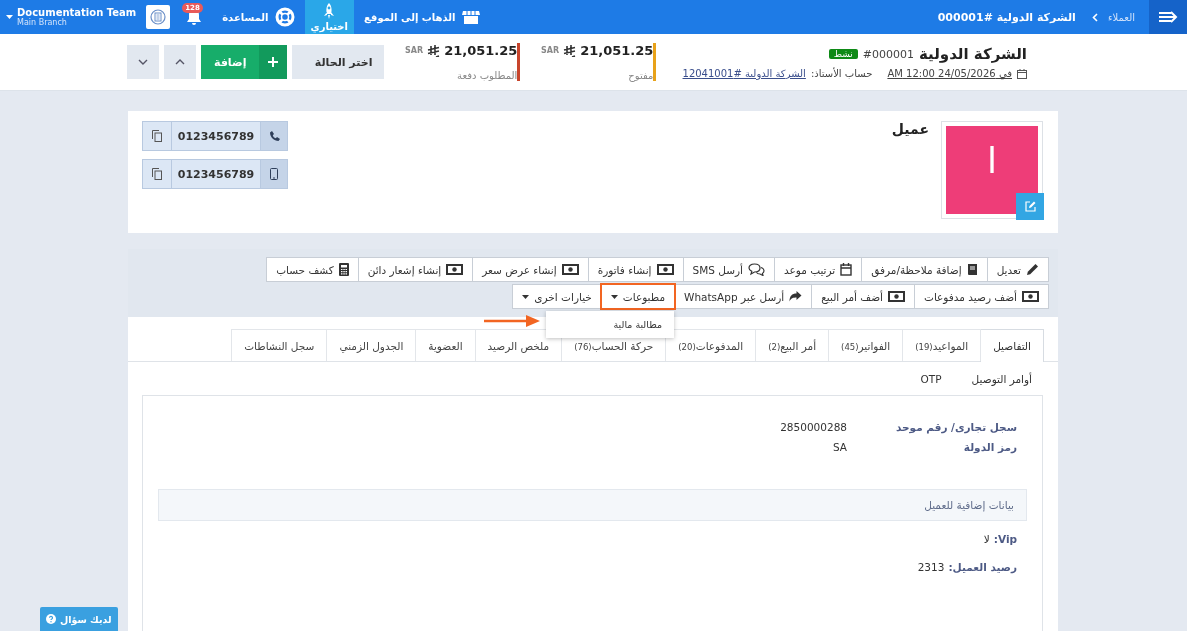 This screenshot has height=631, width=1187. I want to click on avatar-letter: ا, so click(992, 160).